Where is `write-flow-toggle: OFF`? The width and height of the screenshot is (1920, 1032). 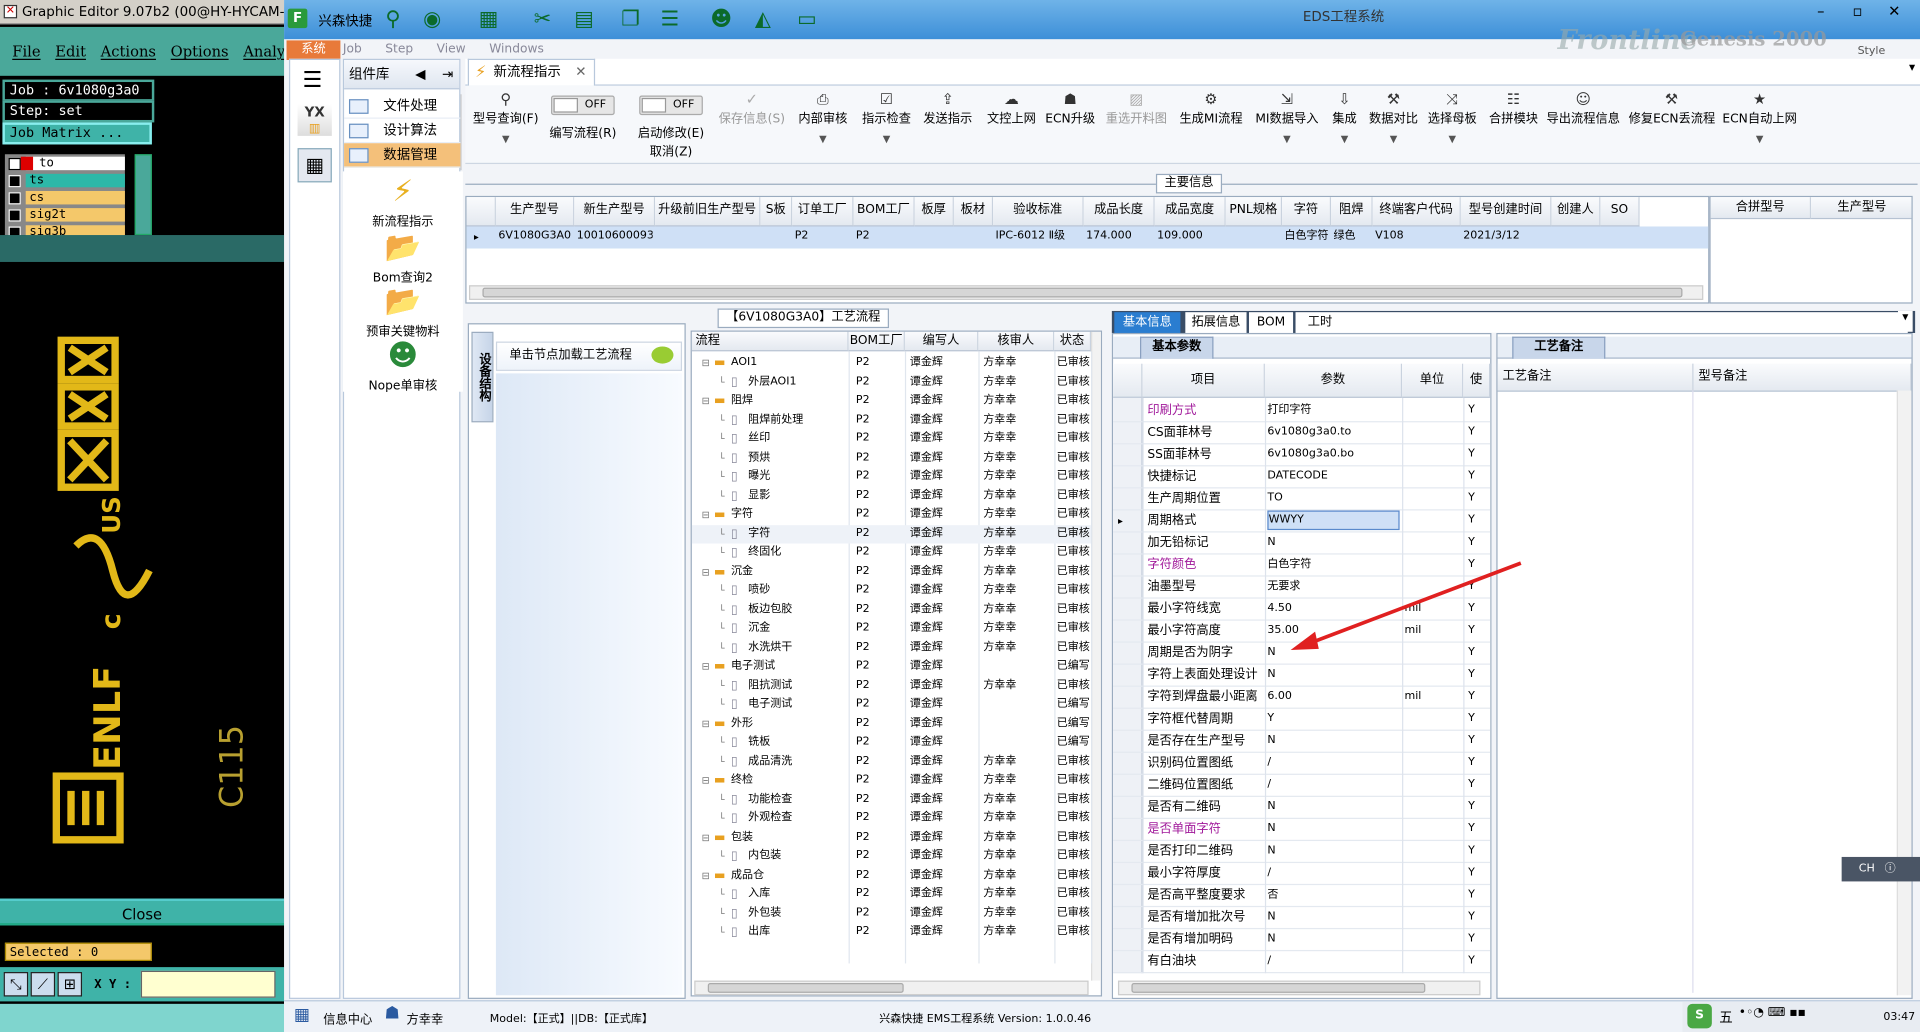 write-flow-toggle: OFF is located at coordinates (583, 105).